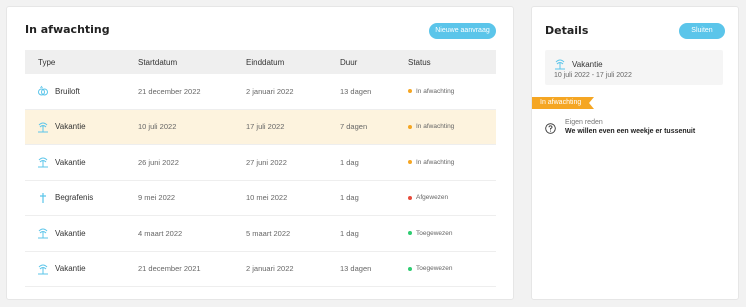 Image resolution: width=746 pixels, height=307 pixels. I want to click on type-label: Begrafenis, so click(74, 198).